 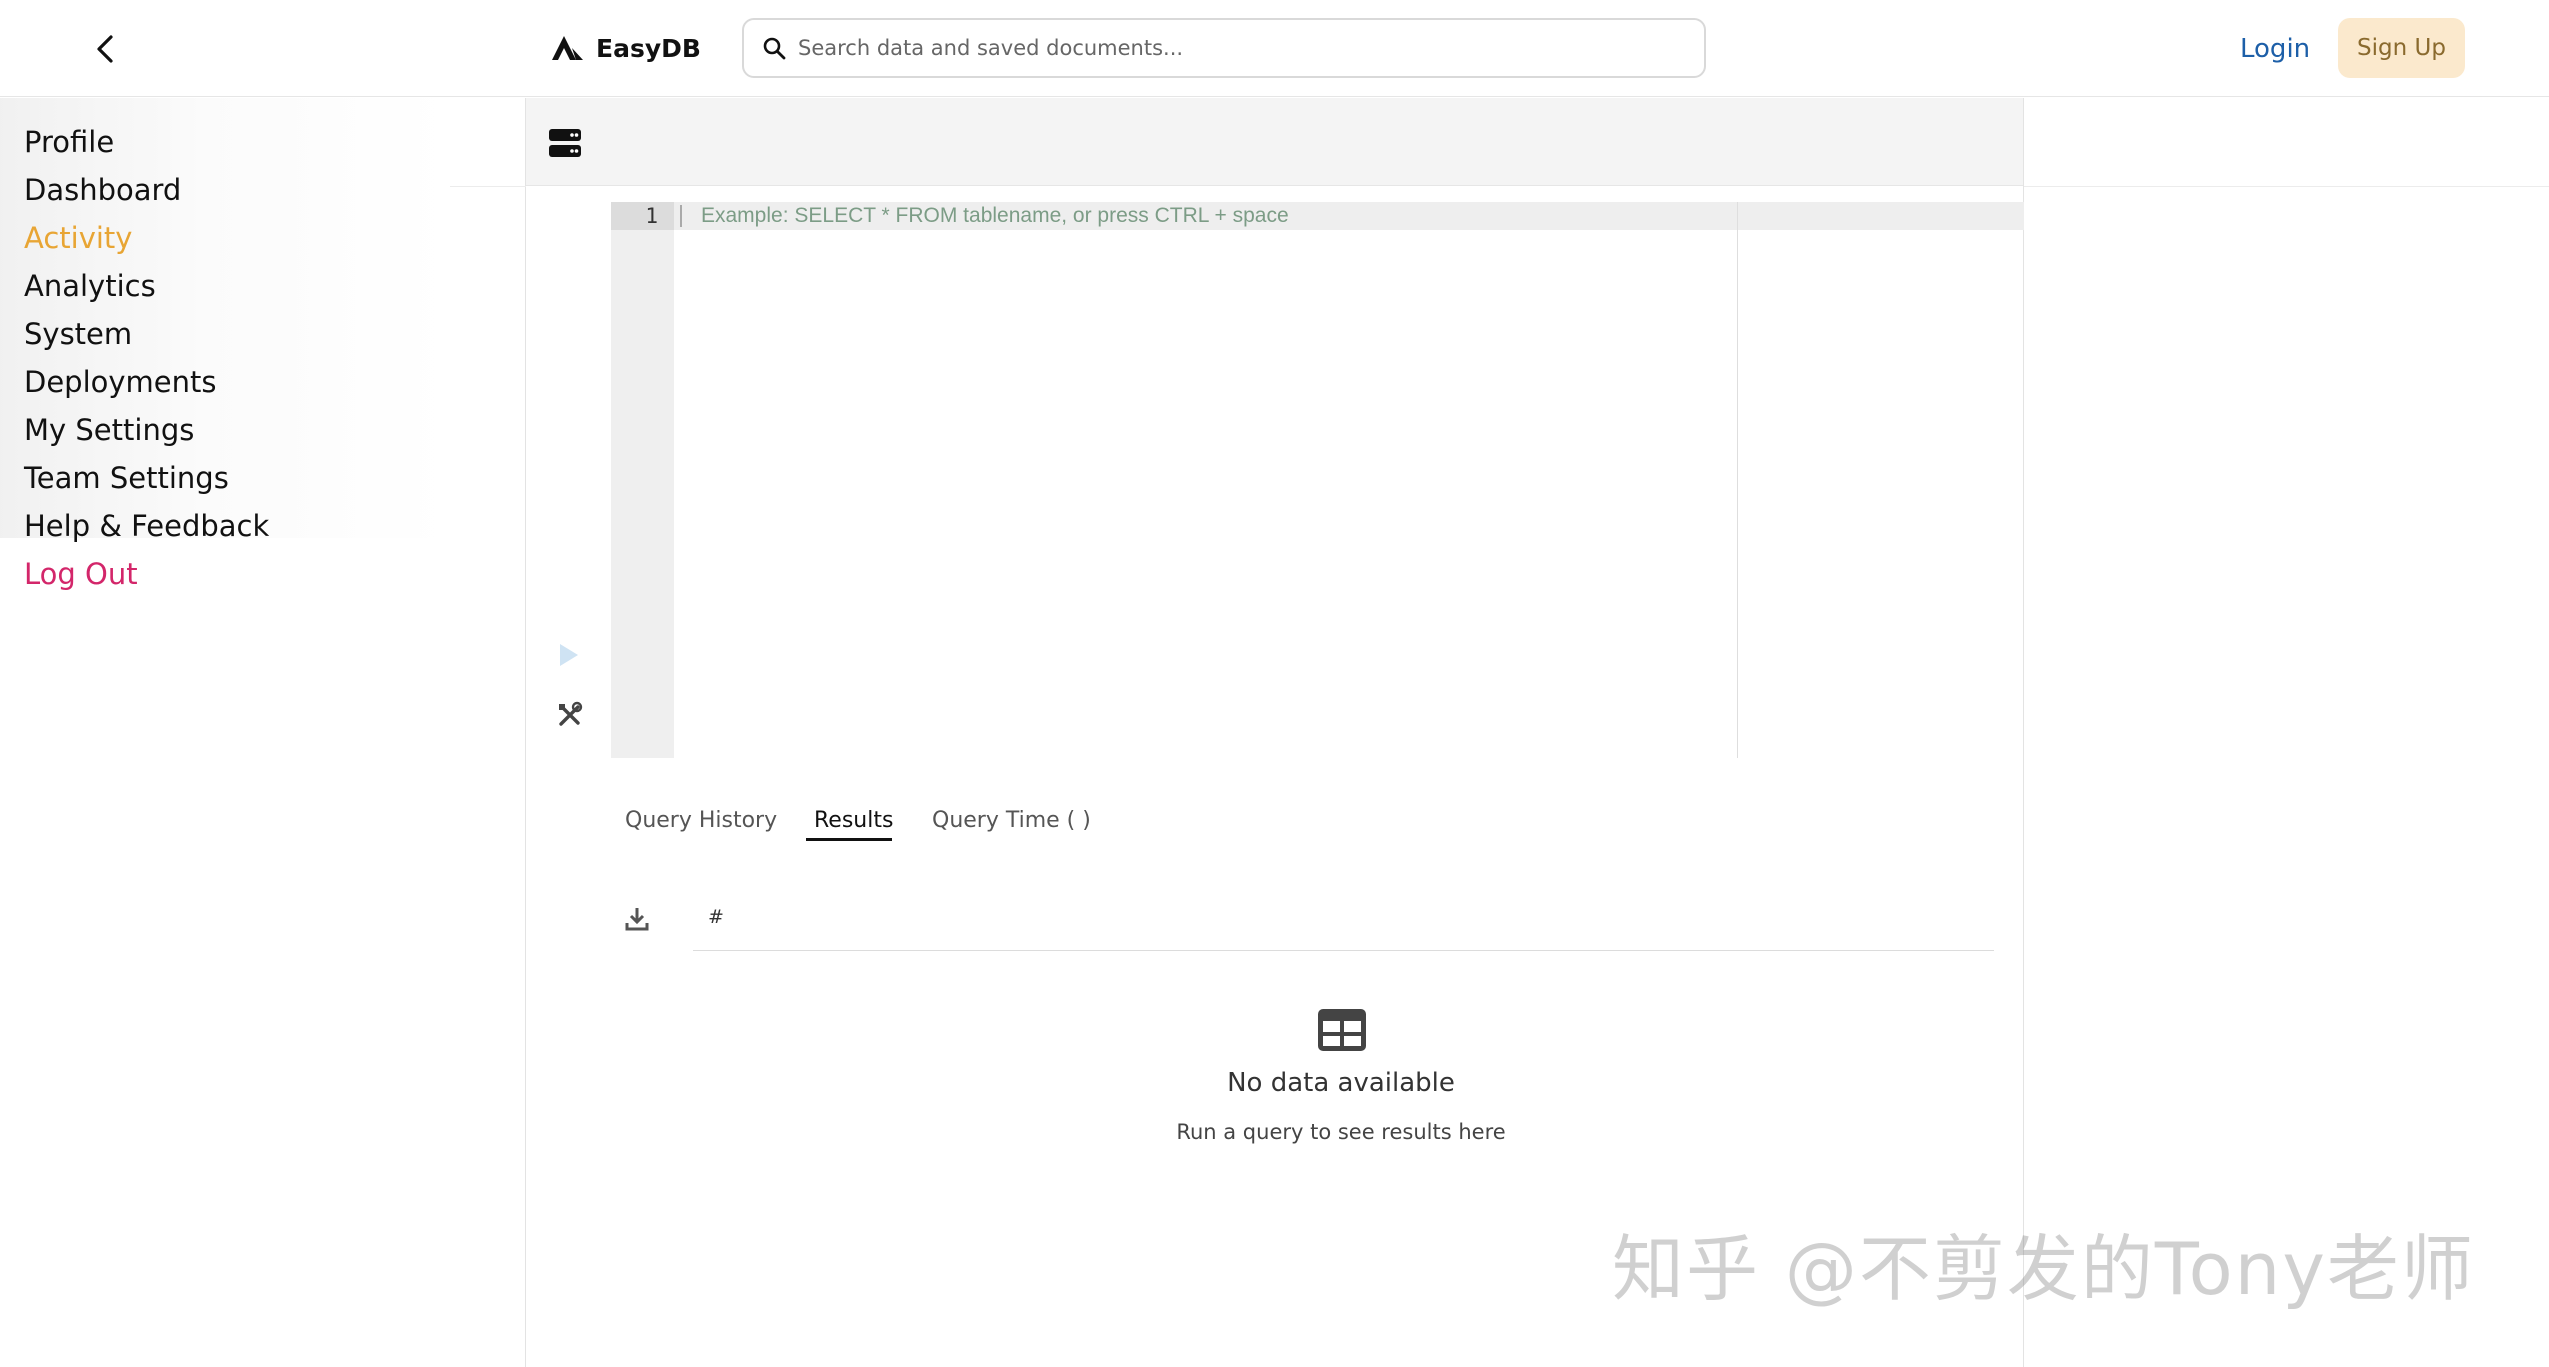 I want to click on run-query-button, so click(x=569, y=655).